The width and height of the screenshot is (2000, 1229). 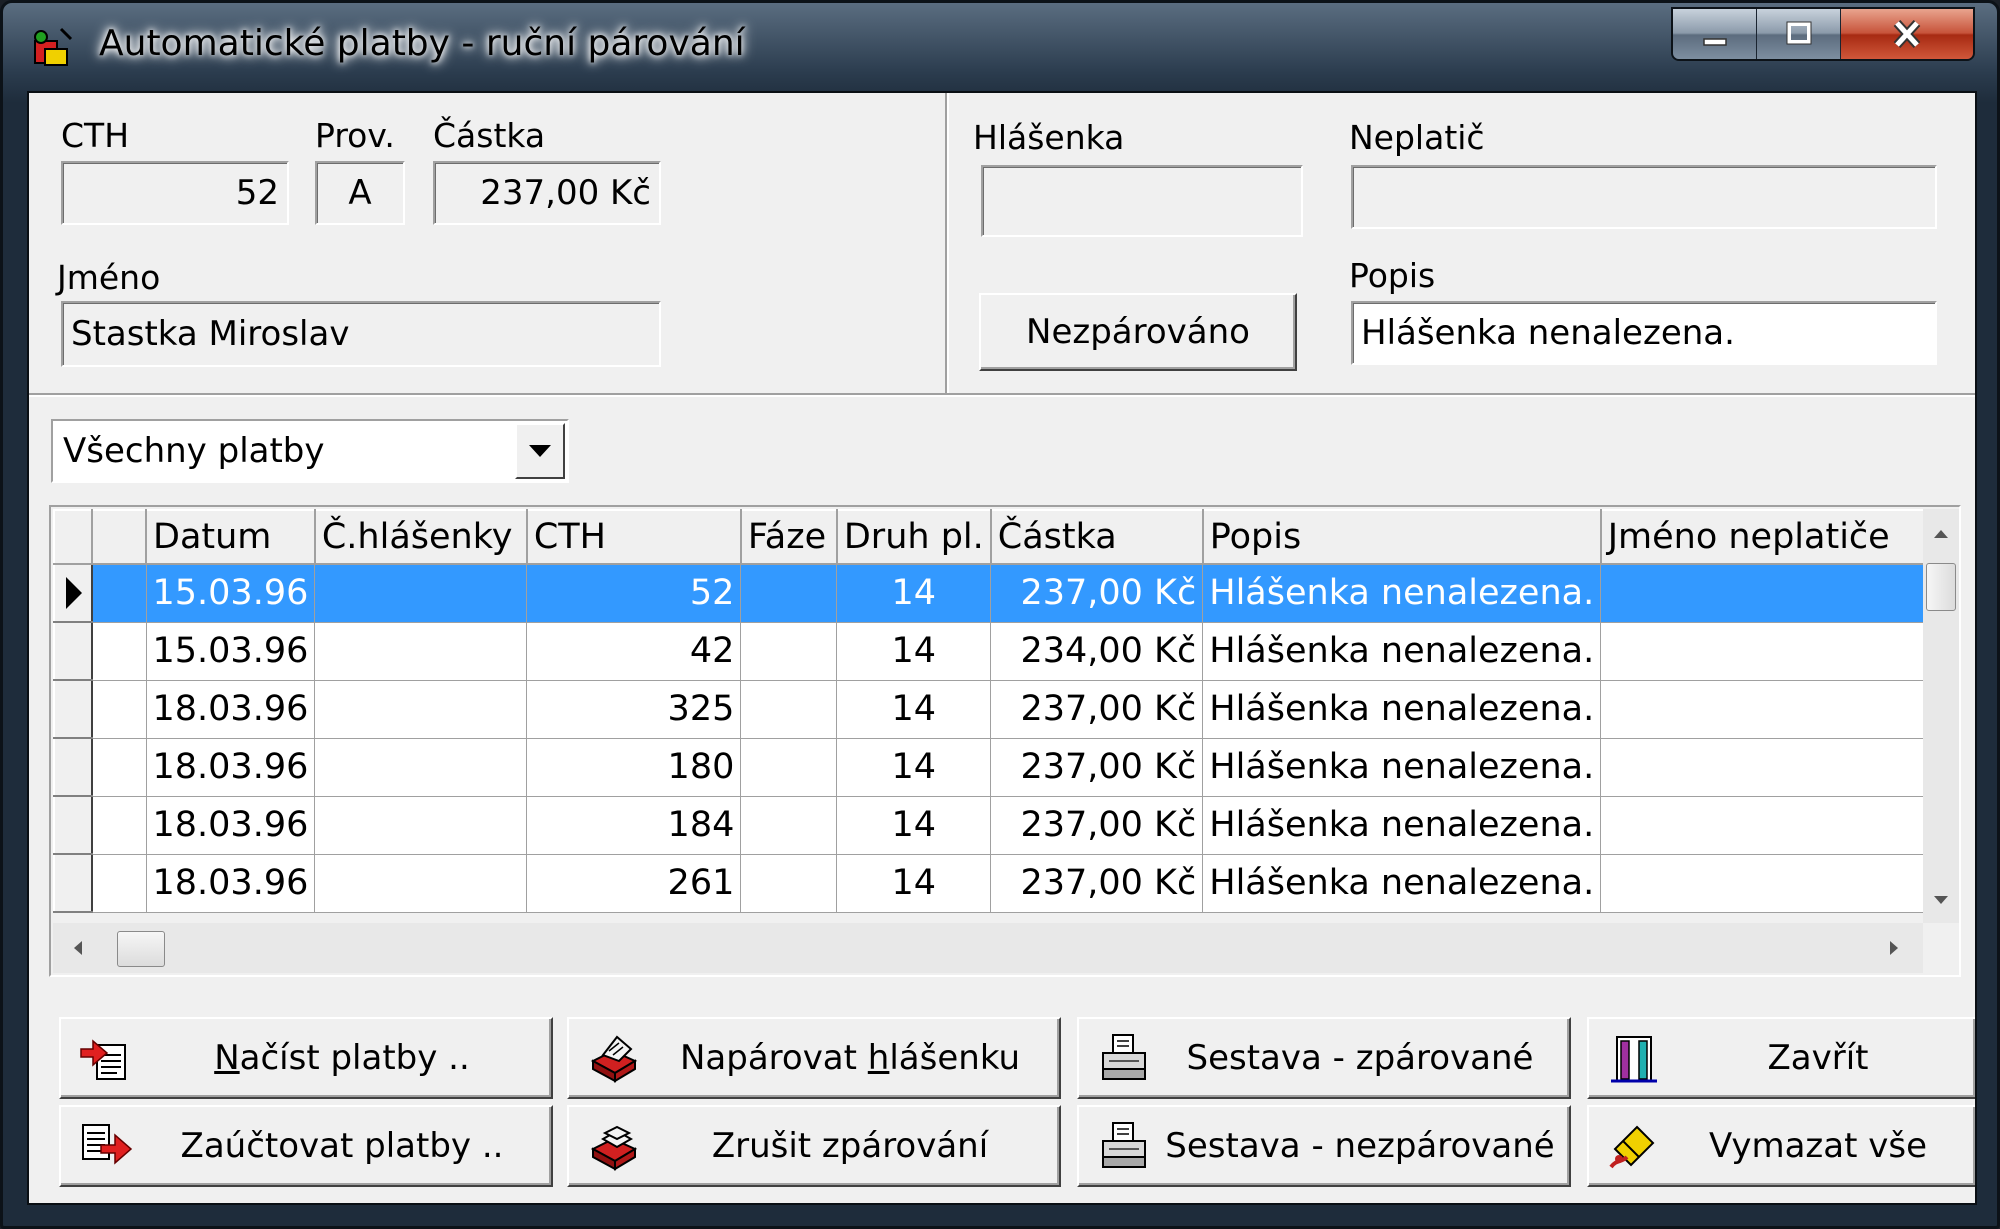 I want to click on column-header-faze: Fáze, so click(x=788, y=537).